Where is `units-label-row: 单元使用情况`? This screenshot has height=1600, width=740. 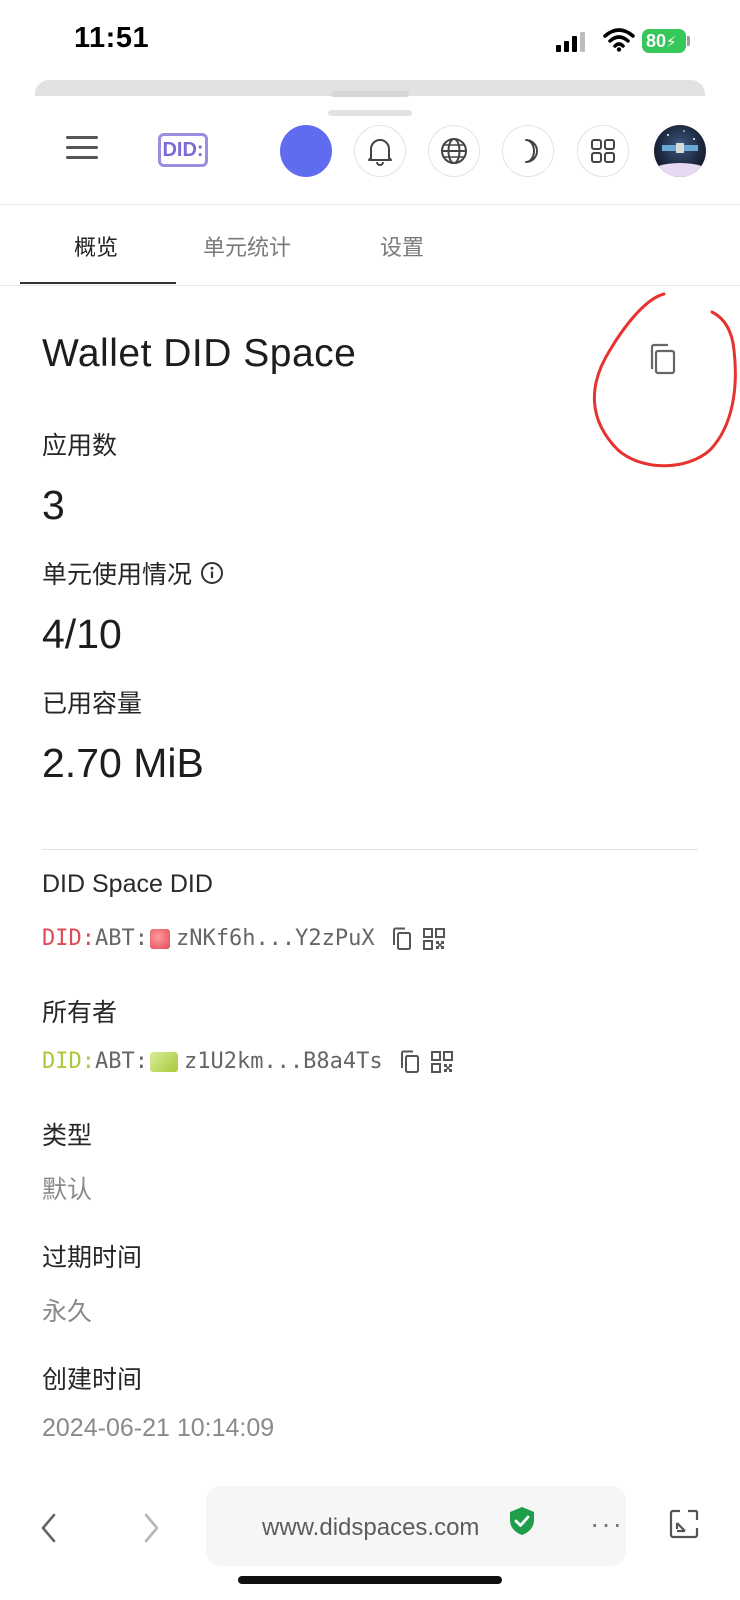
units-label-row: 单元使用情况 is located at coordinates (133, 573).